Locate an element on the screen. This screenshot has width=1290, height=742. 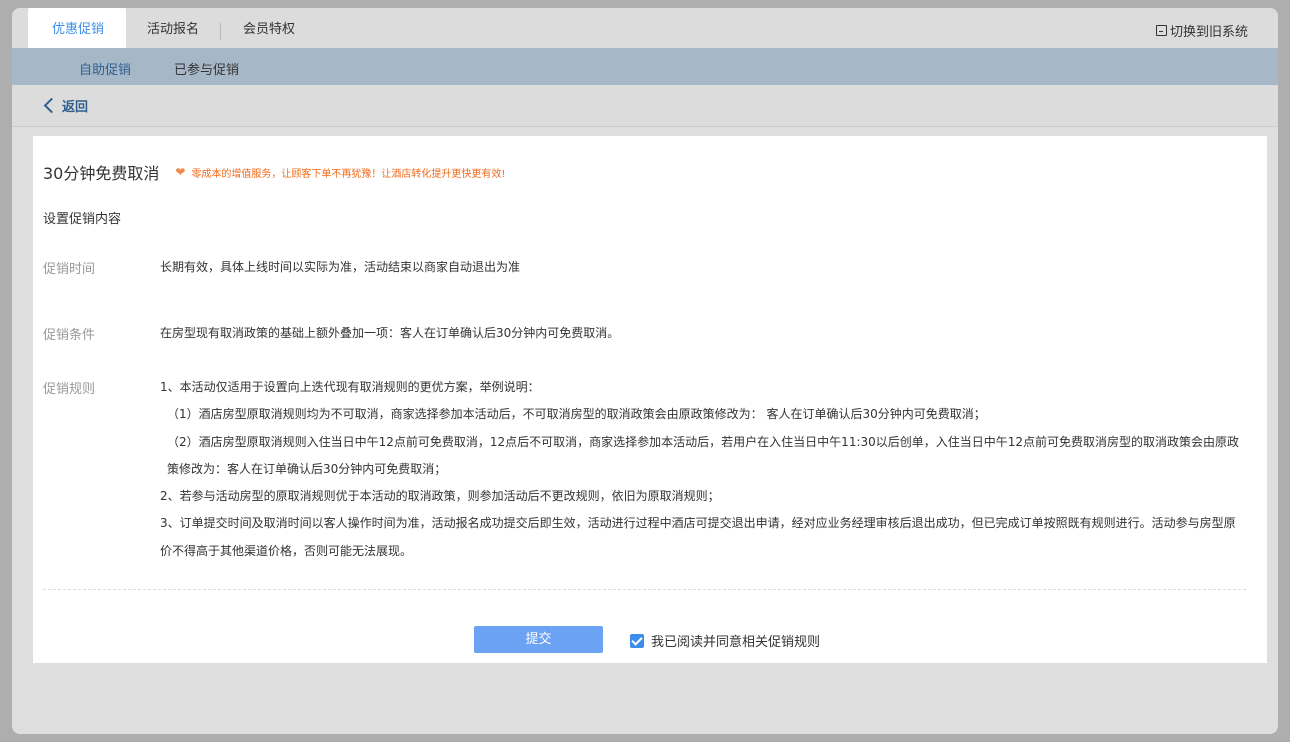
section-title: 设置促销内容 is located at coordinates (82, 219).